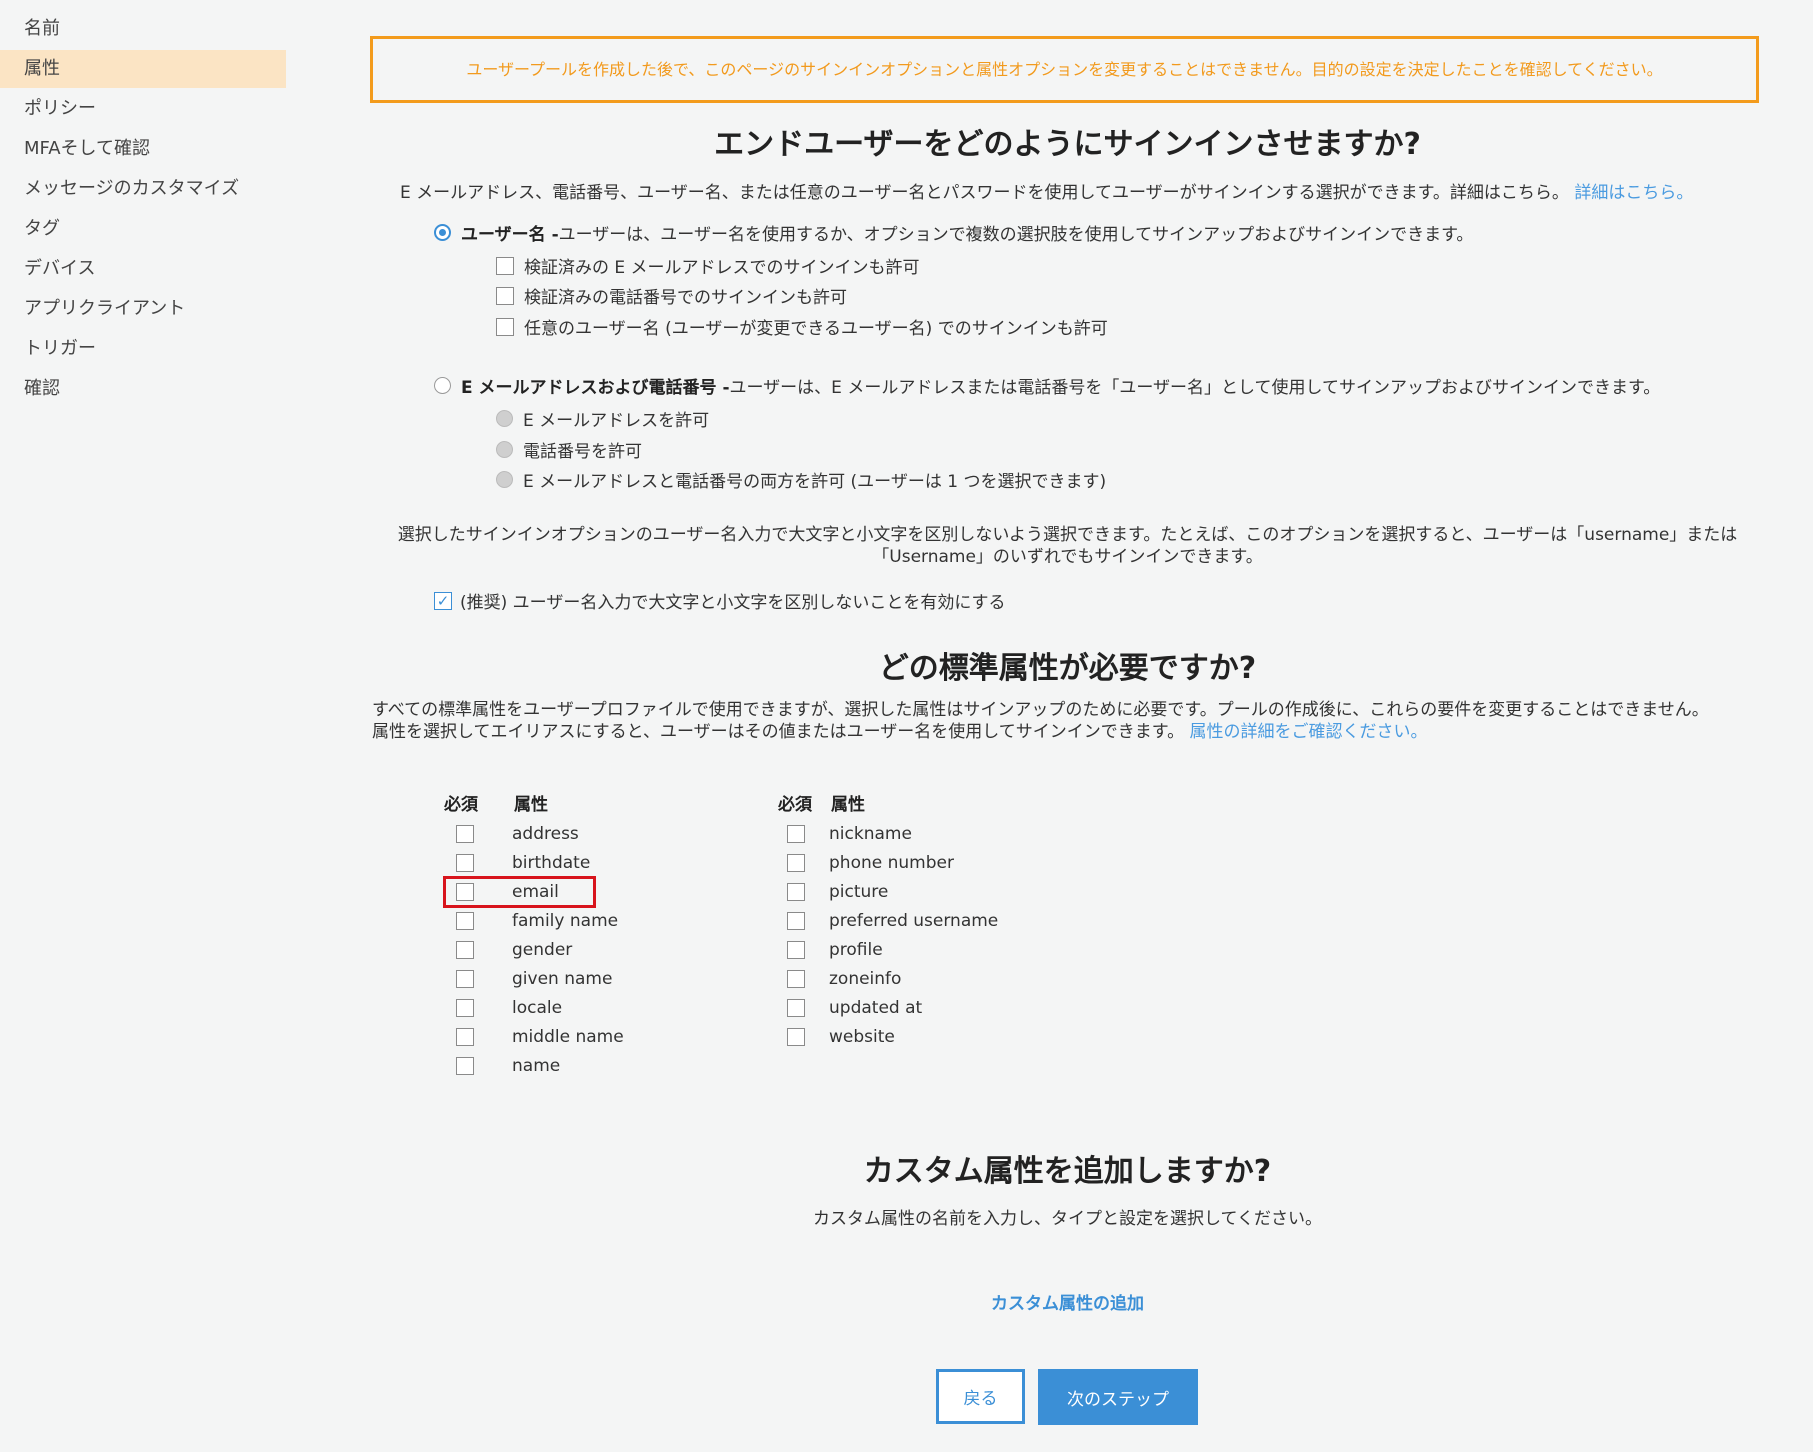 The height and width of the screenshot is (1452, 1813). What do you see at coordinates (834, 891) in the screenshot?
I see `attr-row-picture: picture` at bounding box center [834, 891].